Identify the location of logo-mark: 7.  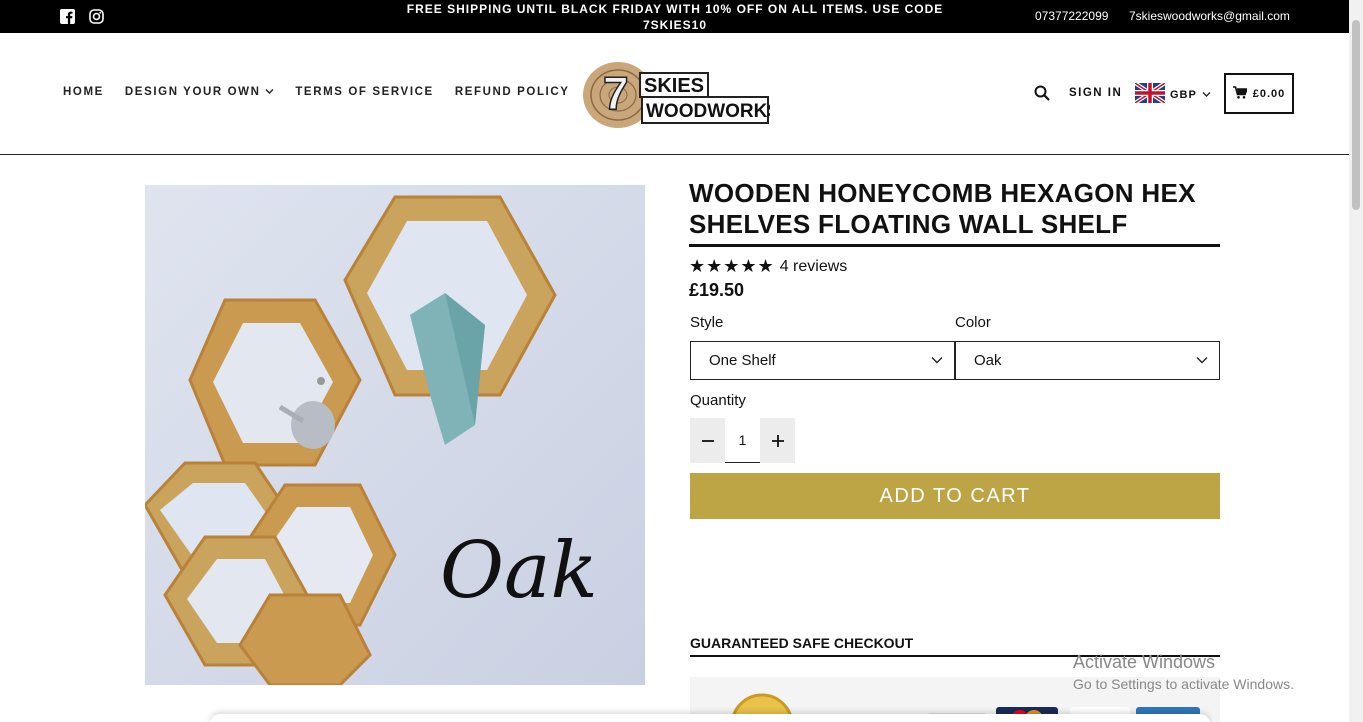
(616, 93).